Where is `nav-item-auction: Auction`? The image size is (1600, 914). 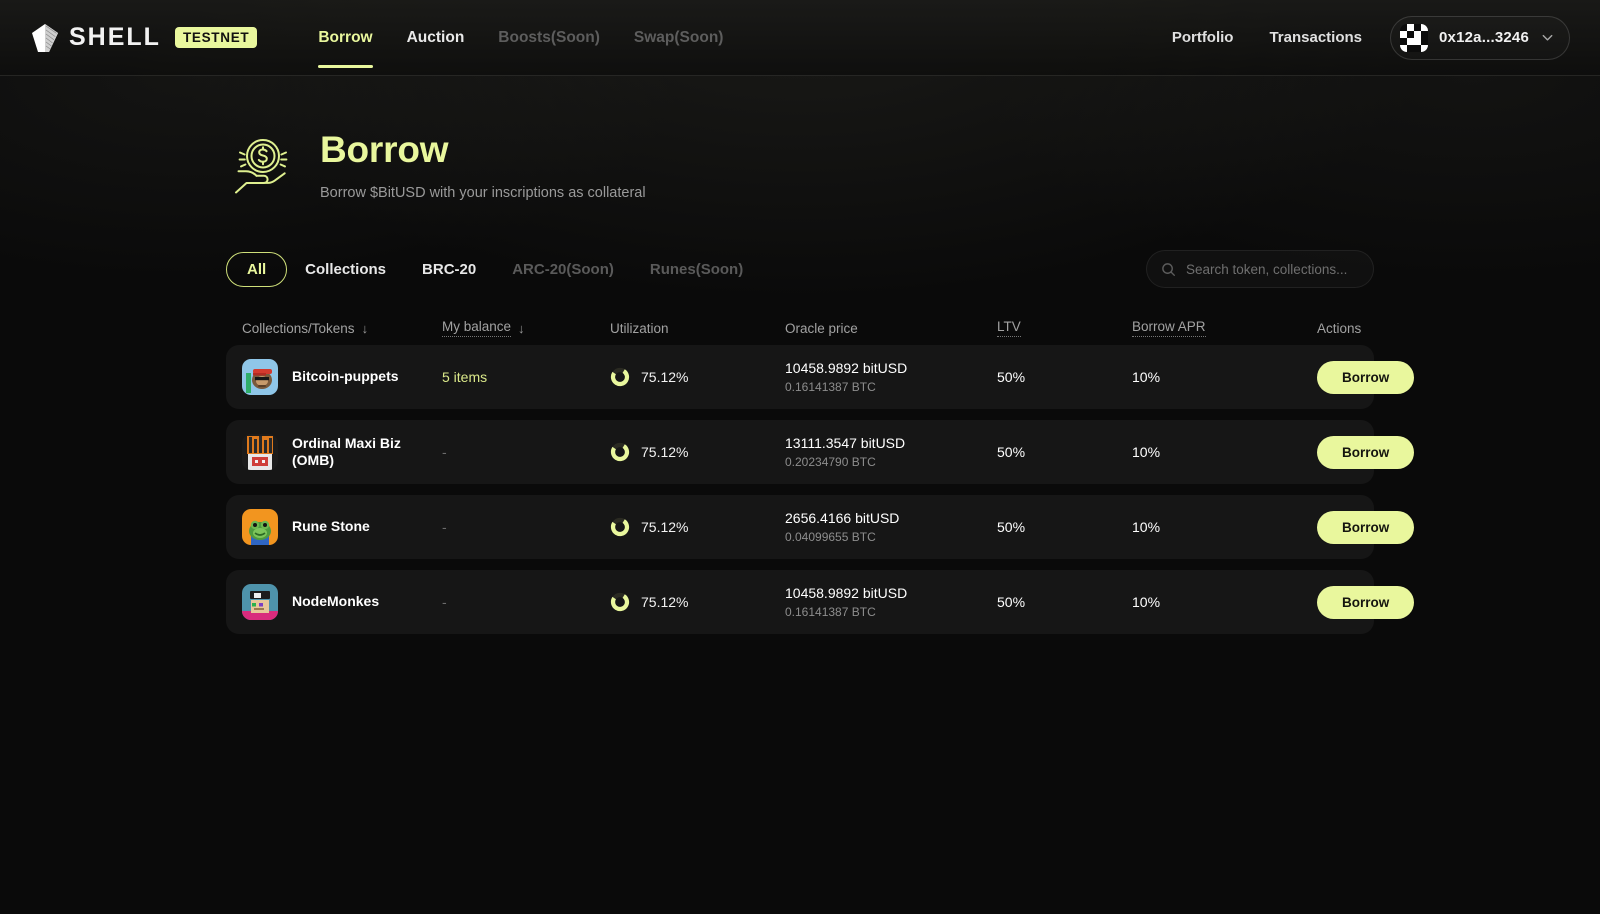
nav-item-auction: Auction is located at coordinates (436, 38).